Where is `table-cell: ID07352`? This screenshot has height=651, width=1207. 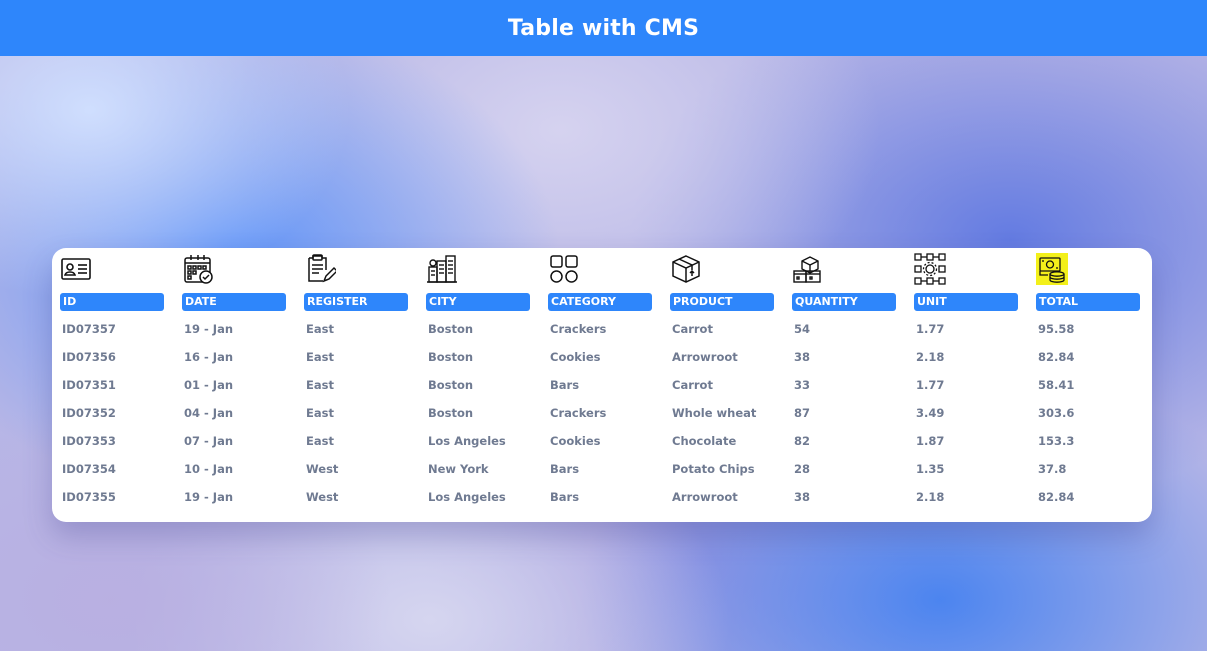
table-cell: ID07352 is located at coordinates (89, 413).